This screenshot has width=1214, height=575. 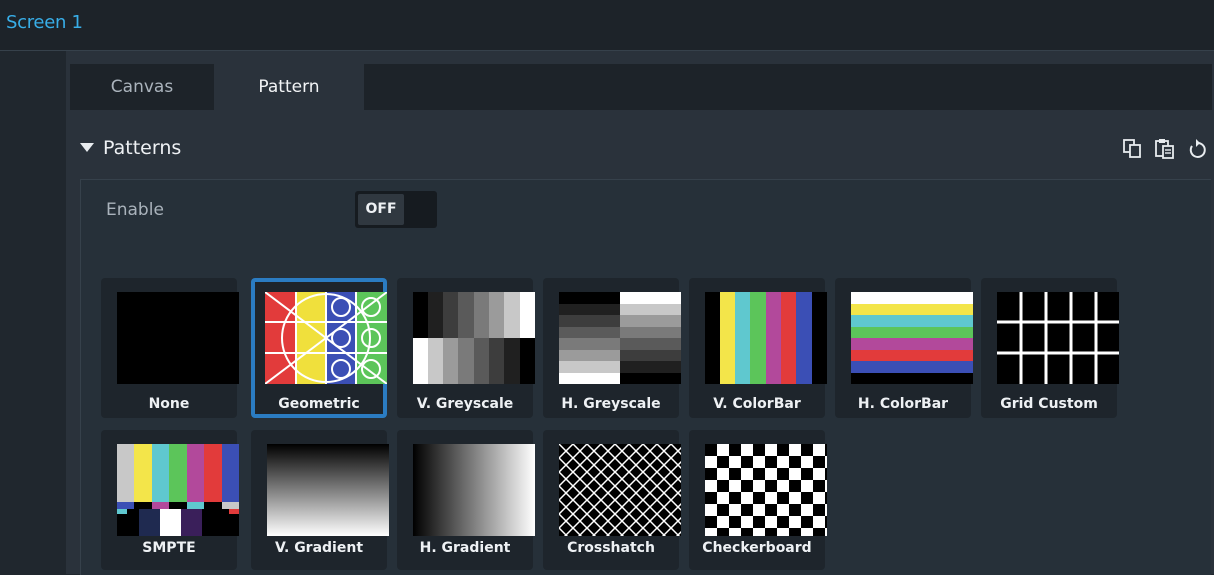 What do you see at coordinates (328, 490) in the screenshot?
I see `v-gradient-pattern-icon` at bounding box center [328, 490].